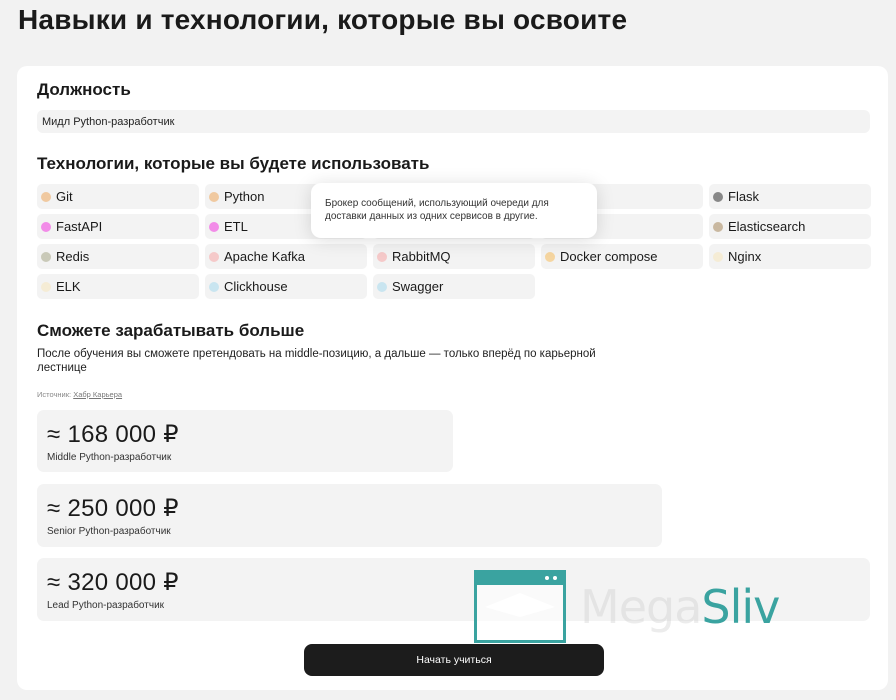  I want to click on start-learning-button: Начать учиться, so click(454, 660).